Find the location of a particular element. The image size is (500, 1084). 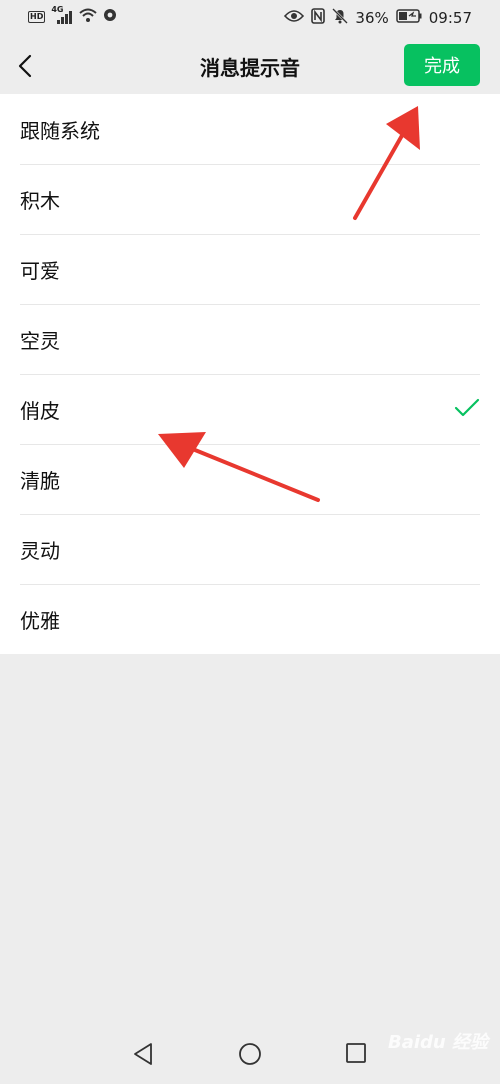

watermark: Baidu 经验 is located at coordinates (437, 1042).